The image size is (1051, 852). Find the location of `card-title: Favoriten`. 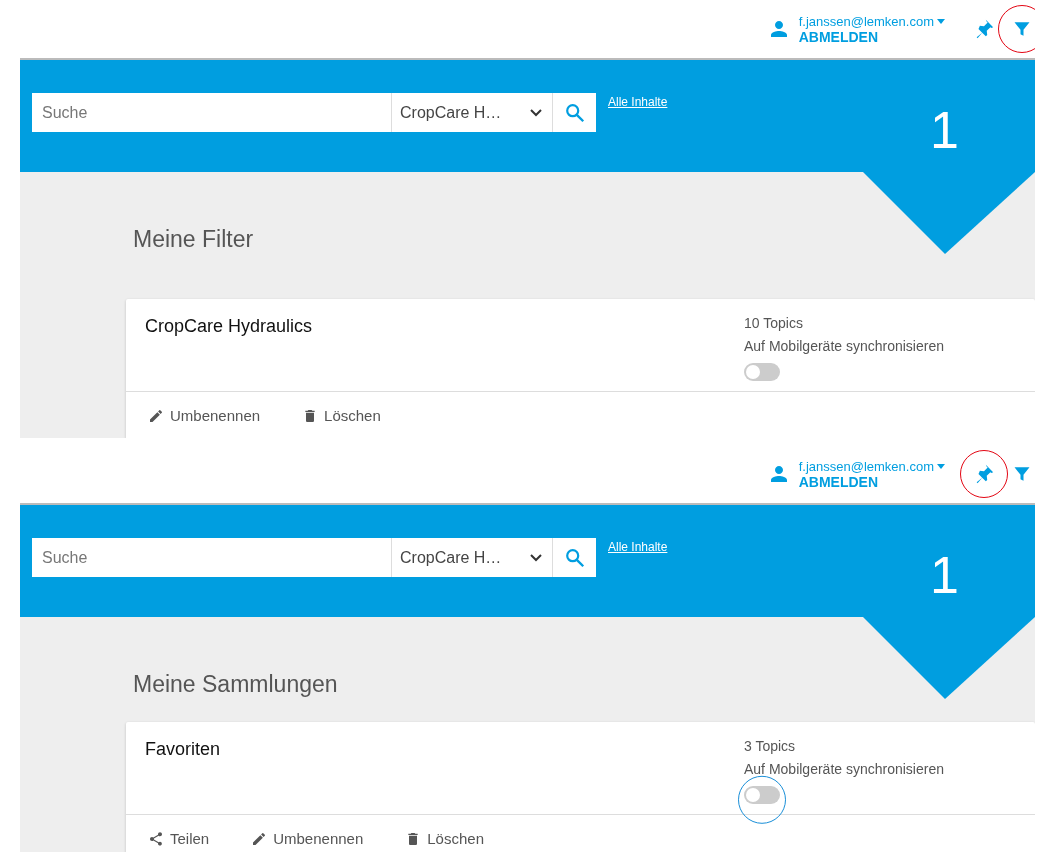

card-title: Favoriten is located at coordinates (183, 750).